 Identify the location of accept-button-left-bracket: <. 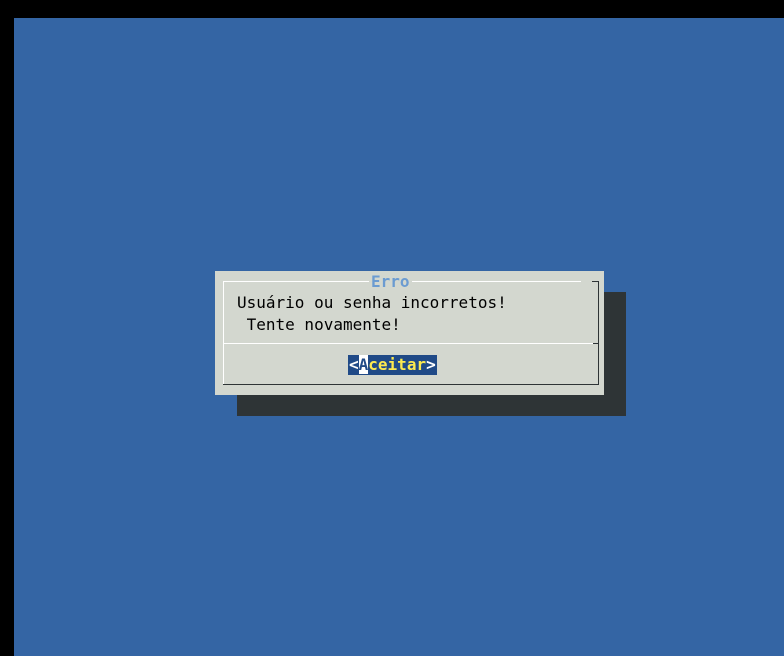
(354, 364).